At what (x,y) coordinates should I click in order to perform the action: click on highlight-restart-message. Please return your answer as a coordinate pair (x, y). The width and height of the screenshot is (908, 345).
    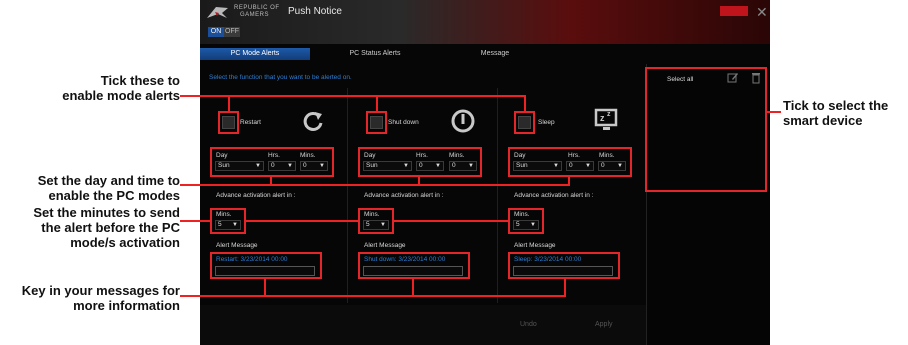
    Looking at the image, I should click on (266, 265).